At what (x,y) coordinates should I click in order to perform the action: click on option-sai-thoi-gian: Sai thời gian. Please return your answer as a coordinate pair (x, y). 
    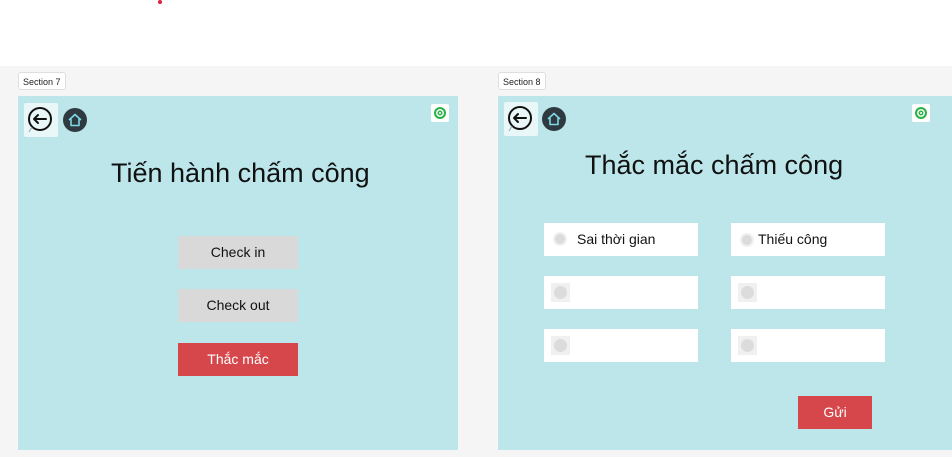
    Looking at the image, I should click on (621, 239).